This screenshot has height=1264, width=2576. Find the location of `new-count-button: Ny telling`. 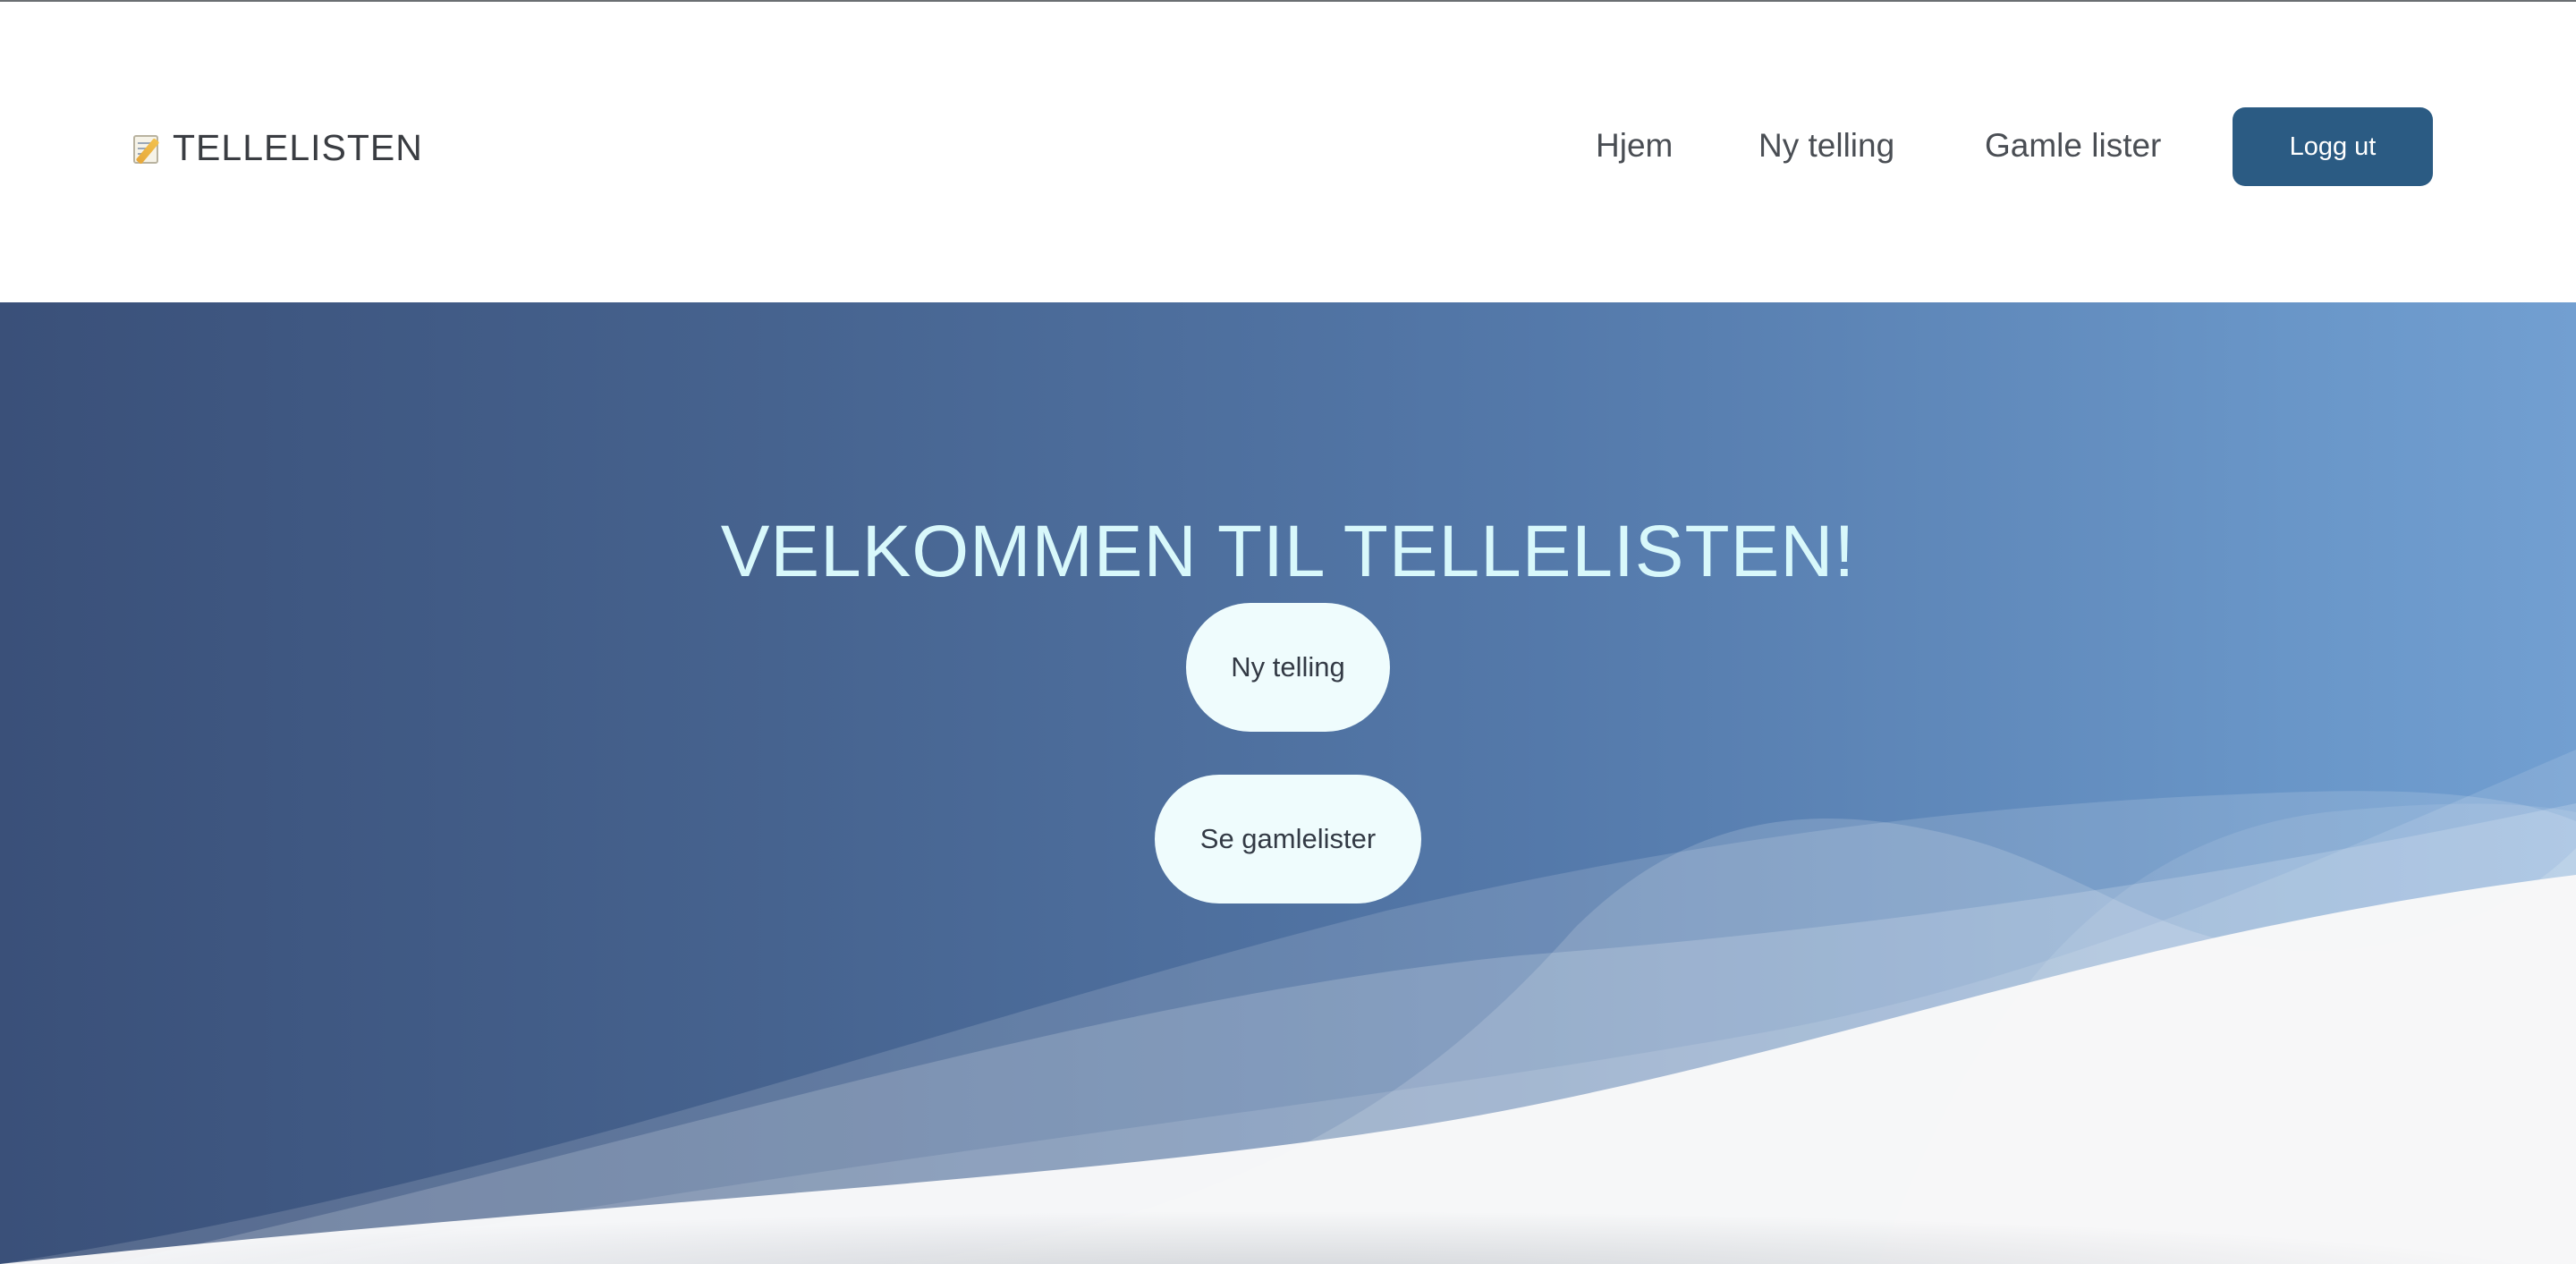

new-count-button: Ny telling is located at coordinates (1288, 667).